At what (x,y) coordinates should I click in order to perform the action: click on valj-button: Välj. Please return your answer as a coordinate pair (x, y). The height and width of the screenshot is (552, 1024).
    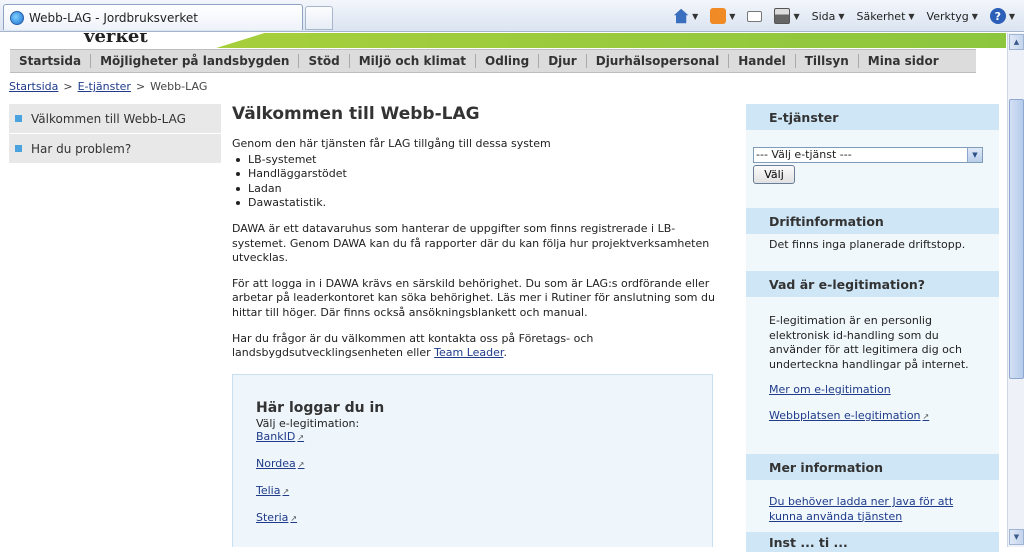
    Looking at the image, I should click on (774, 174).